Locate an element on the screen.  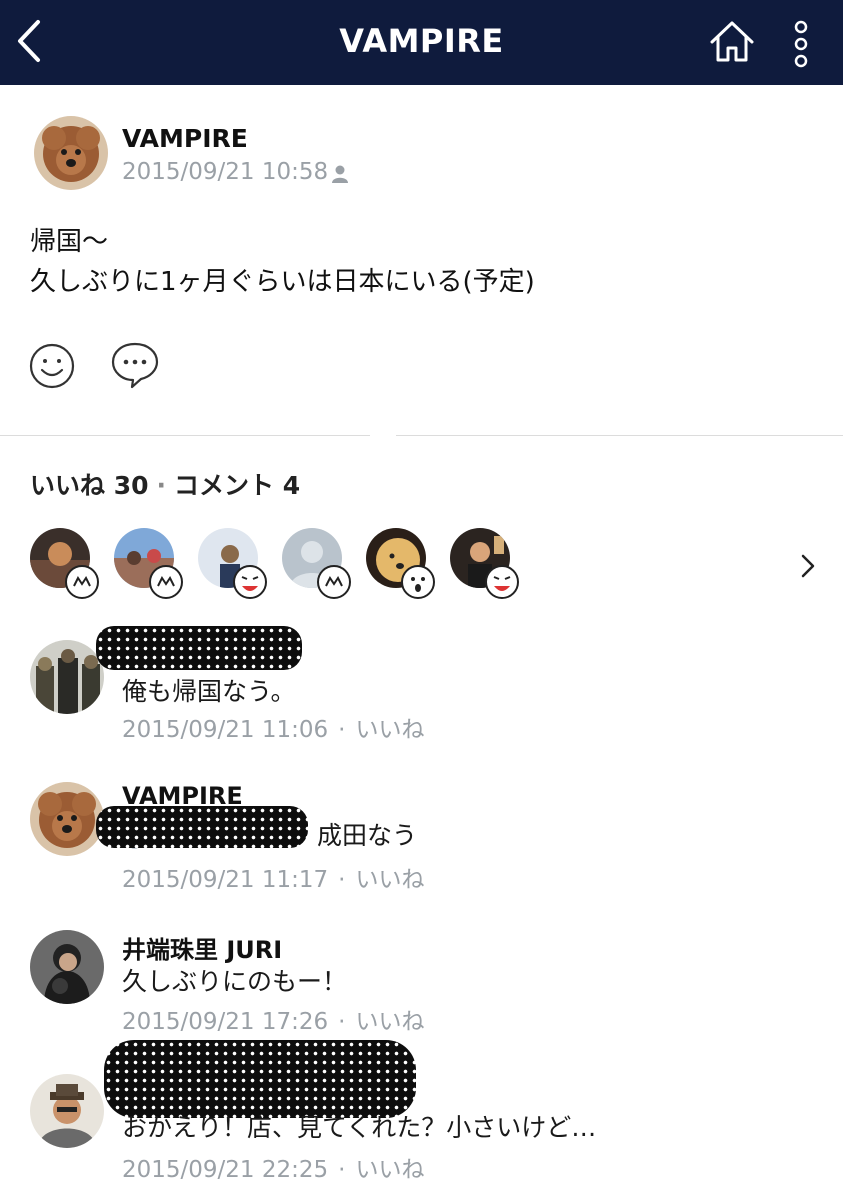
more-options-icon is located at coordinates (801, 44).